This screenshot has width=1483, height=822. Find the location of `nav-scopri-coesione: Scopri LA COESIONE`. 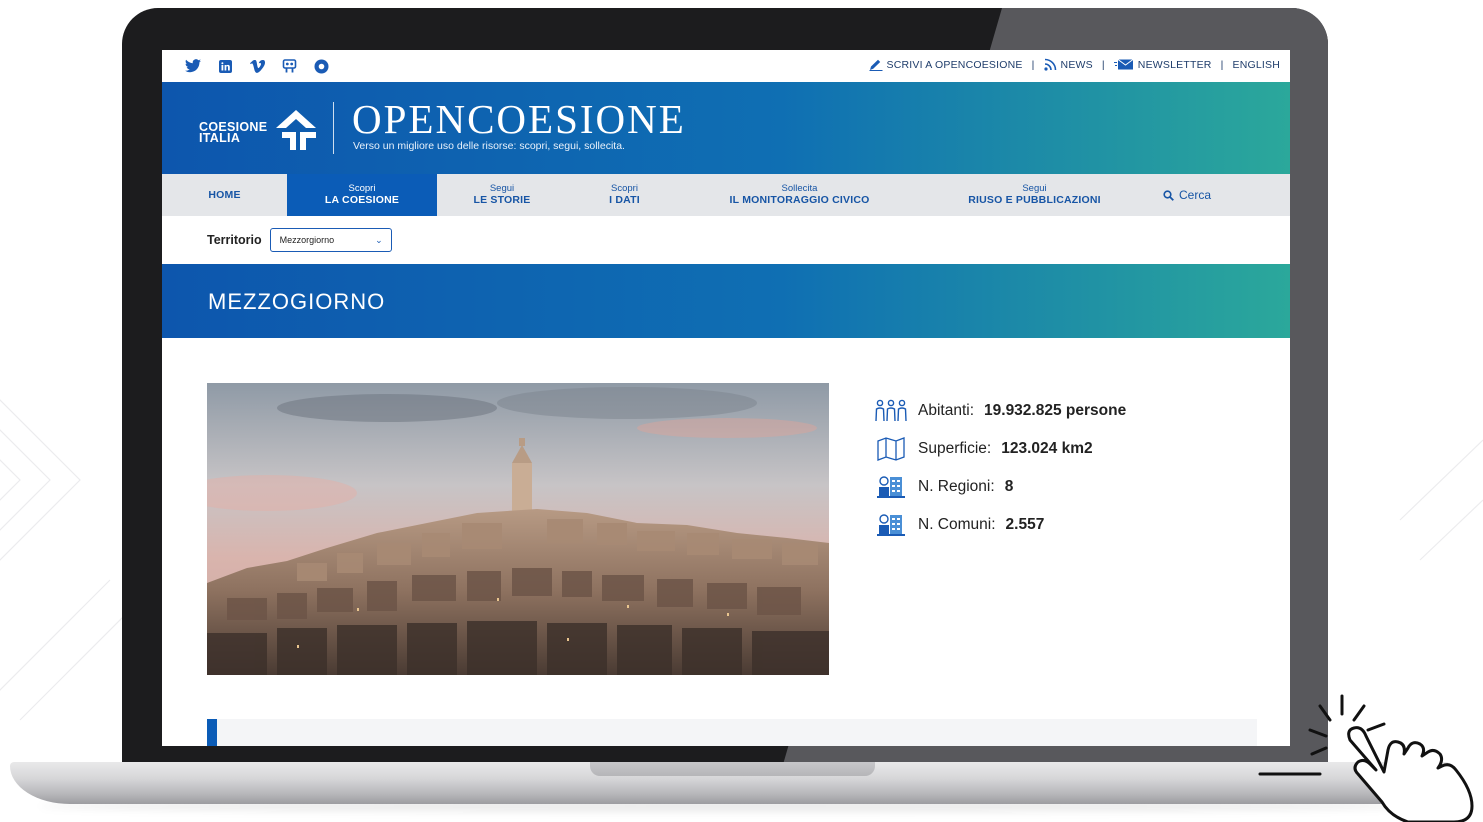

nav-scopri-coesione: Scopri LA COESIONE is located at coordinates (362, 195).